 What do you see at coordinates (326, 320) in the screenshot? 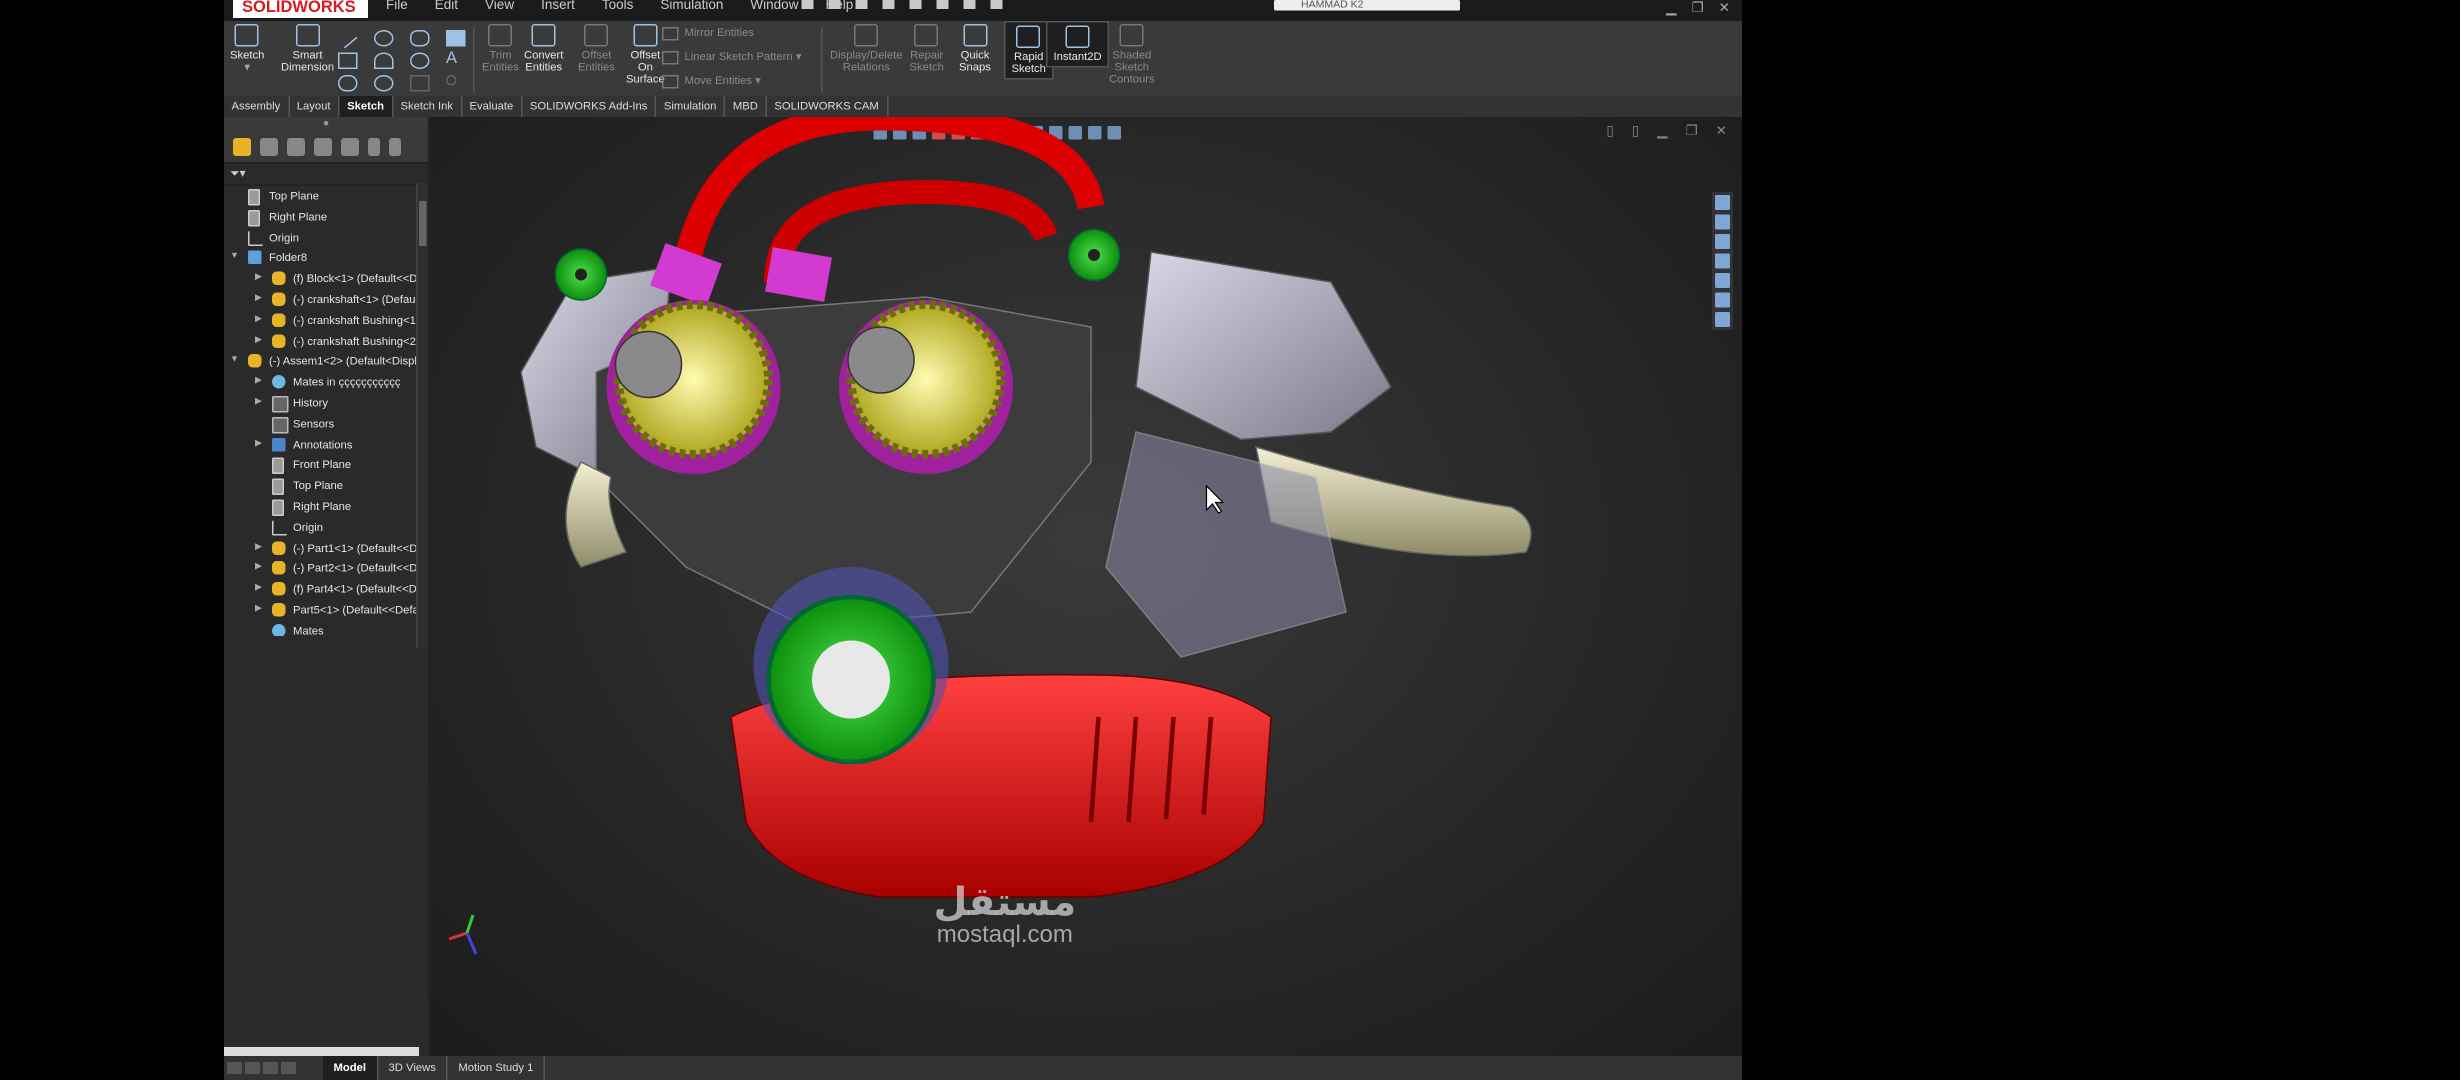
I see `tree-item: ▶ (-) crankshaft Bushing<1>` at bounding box center [326, 320].